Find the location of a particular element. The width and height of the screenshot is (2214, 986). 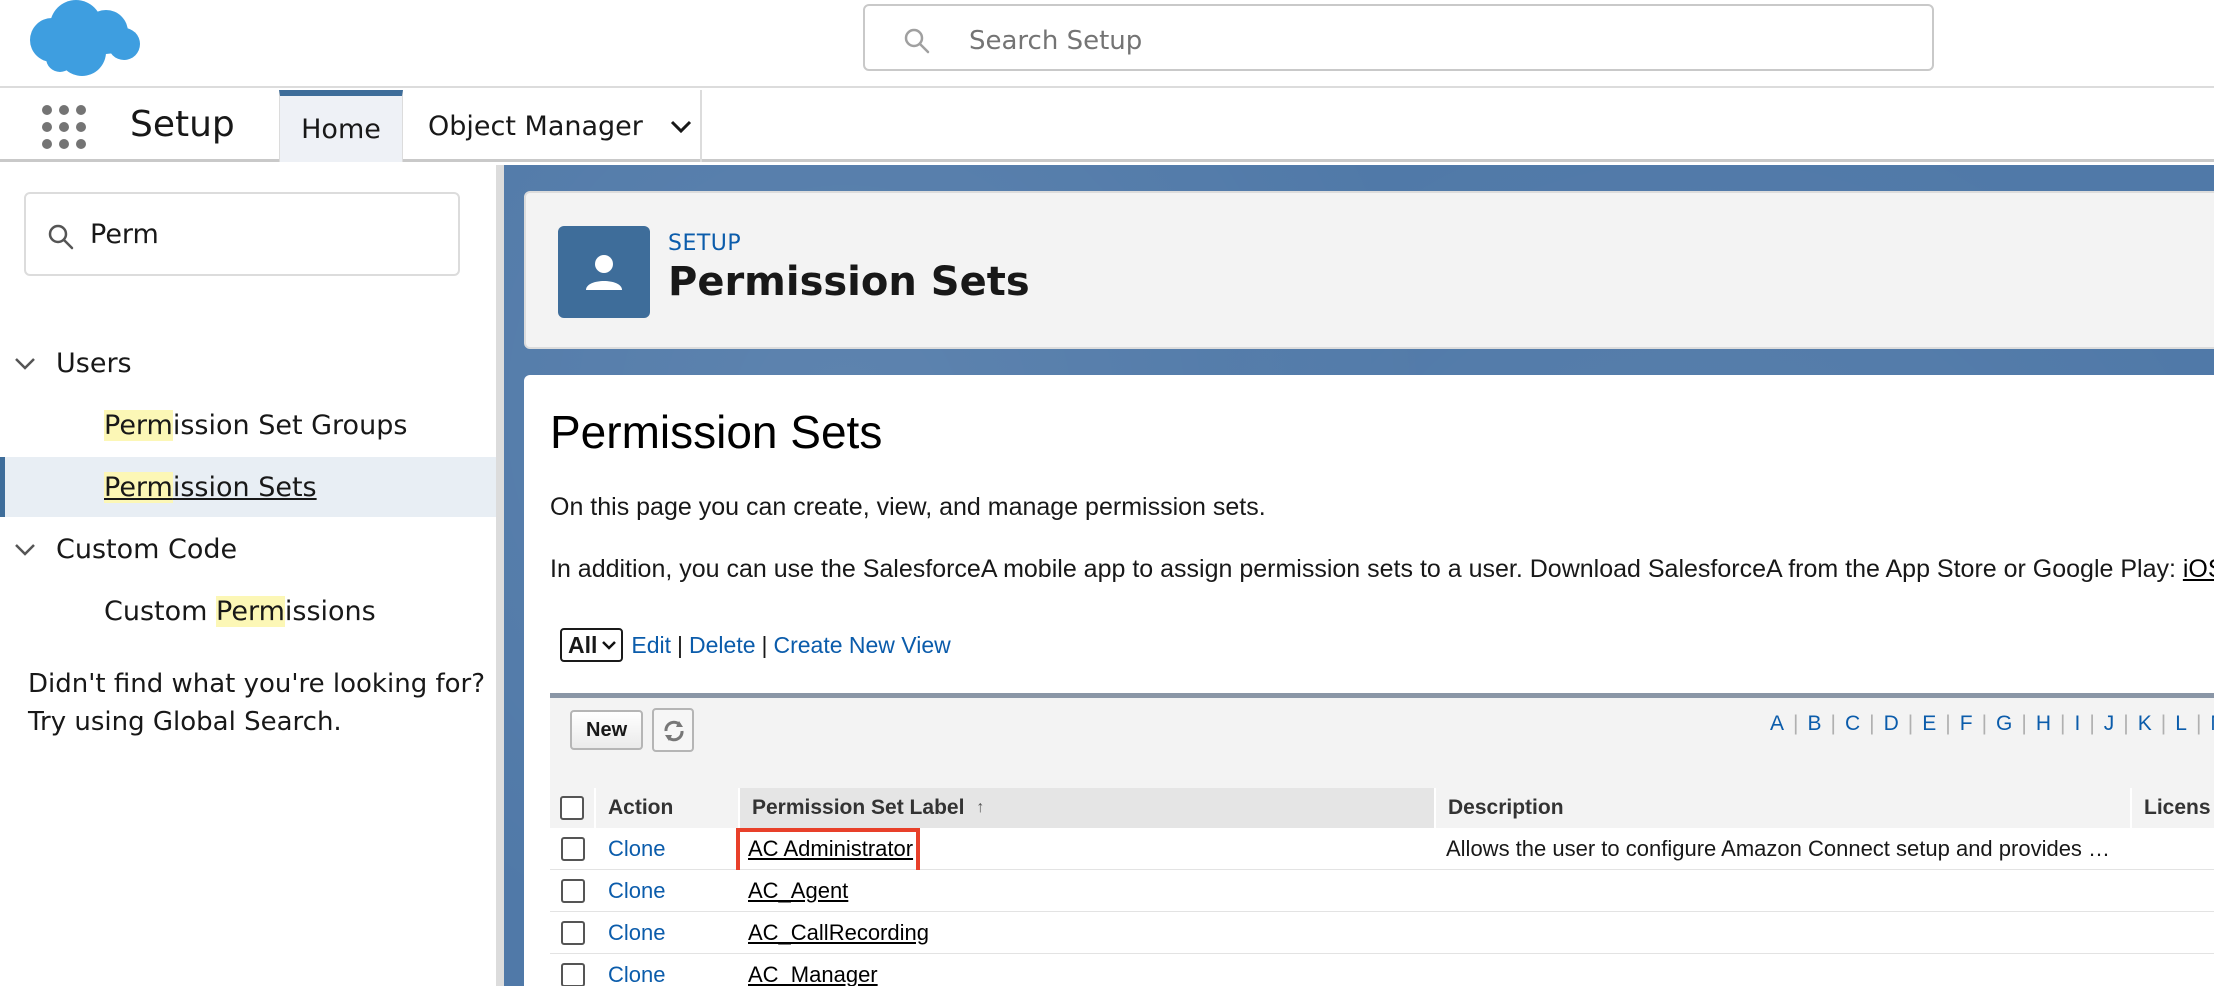

sidebar-item-permission-set-groups: Permission Set Groups is located at coordinates (248, 425).